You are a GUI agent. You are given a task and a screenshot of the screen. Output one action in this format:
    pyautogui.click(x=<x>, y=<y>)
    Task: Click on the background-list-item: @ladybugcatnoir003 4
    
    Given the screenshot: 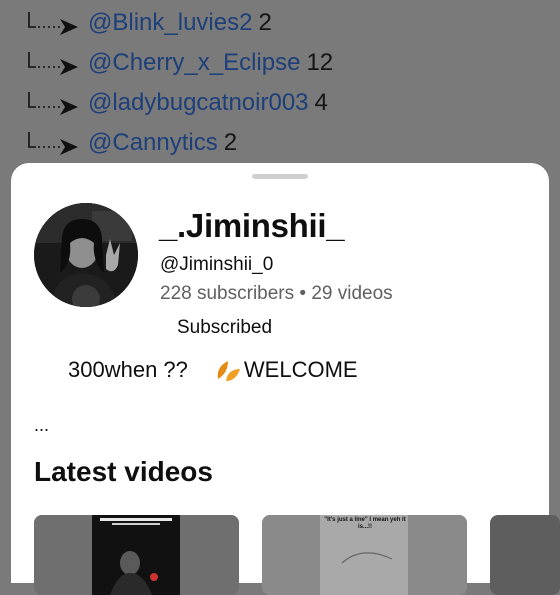 What is the action you would take?
    pyautogui.click(x=177, y=103)
    